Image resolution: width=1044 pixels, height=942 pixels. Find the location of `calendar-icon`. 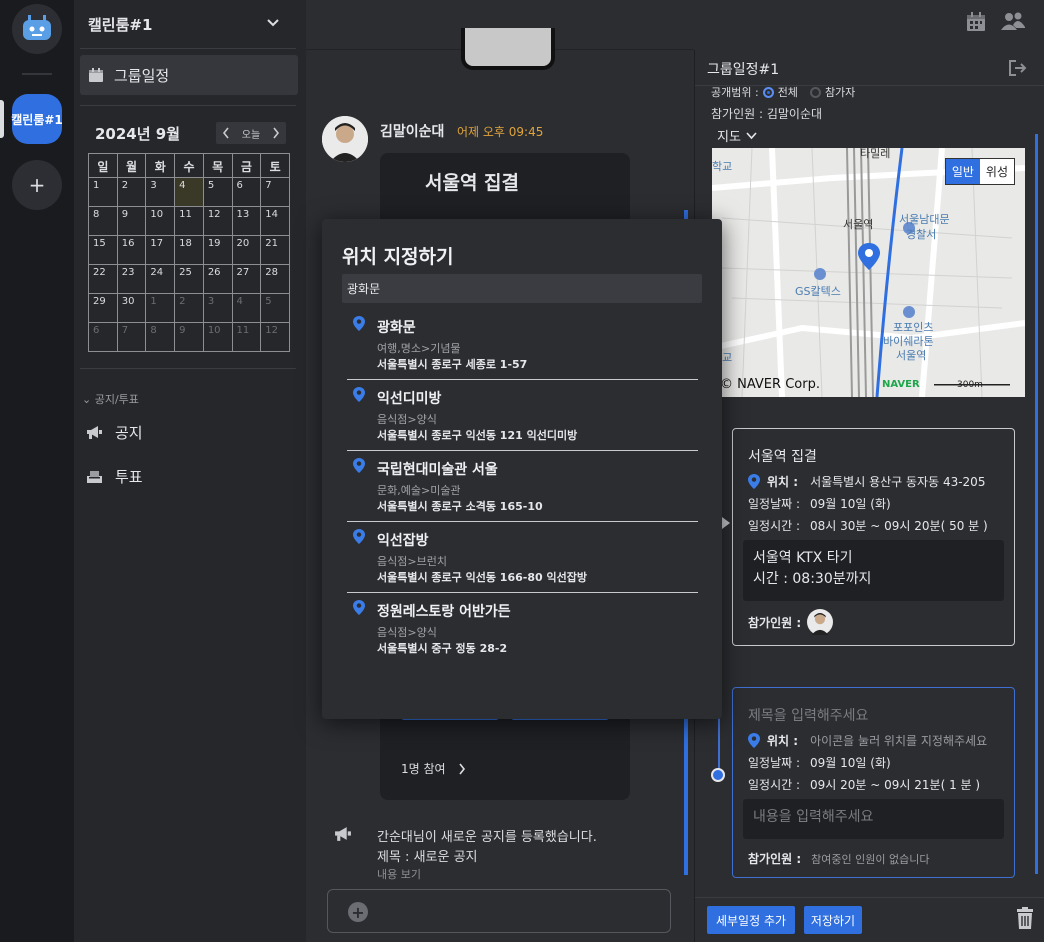

calendar-icon is located at coordinates (976, 22).